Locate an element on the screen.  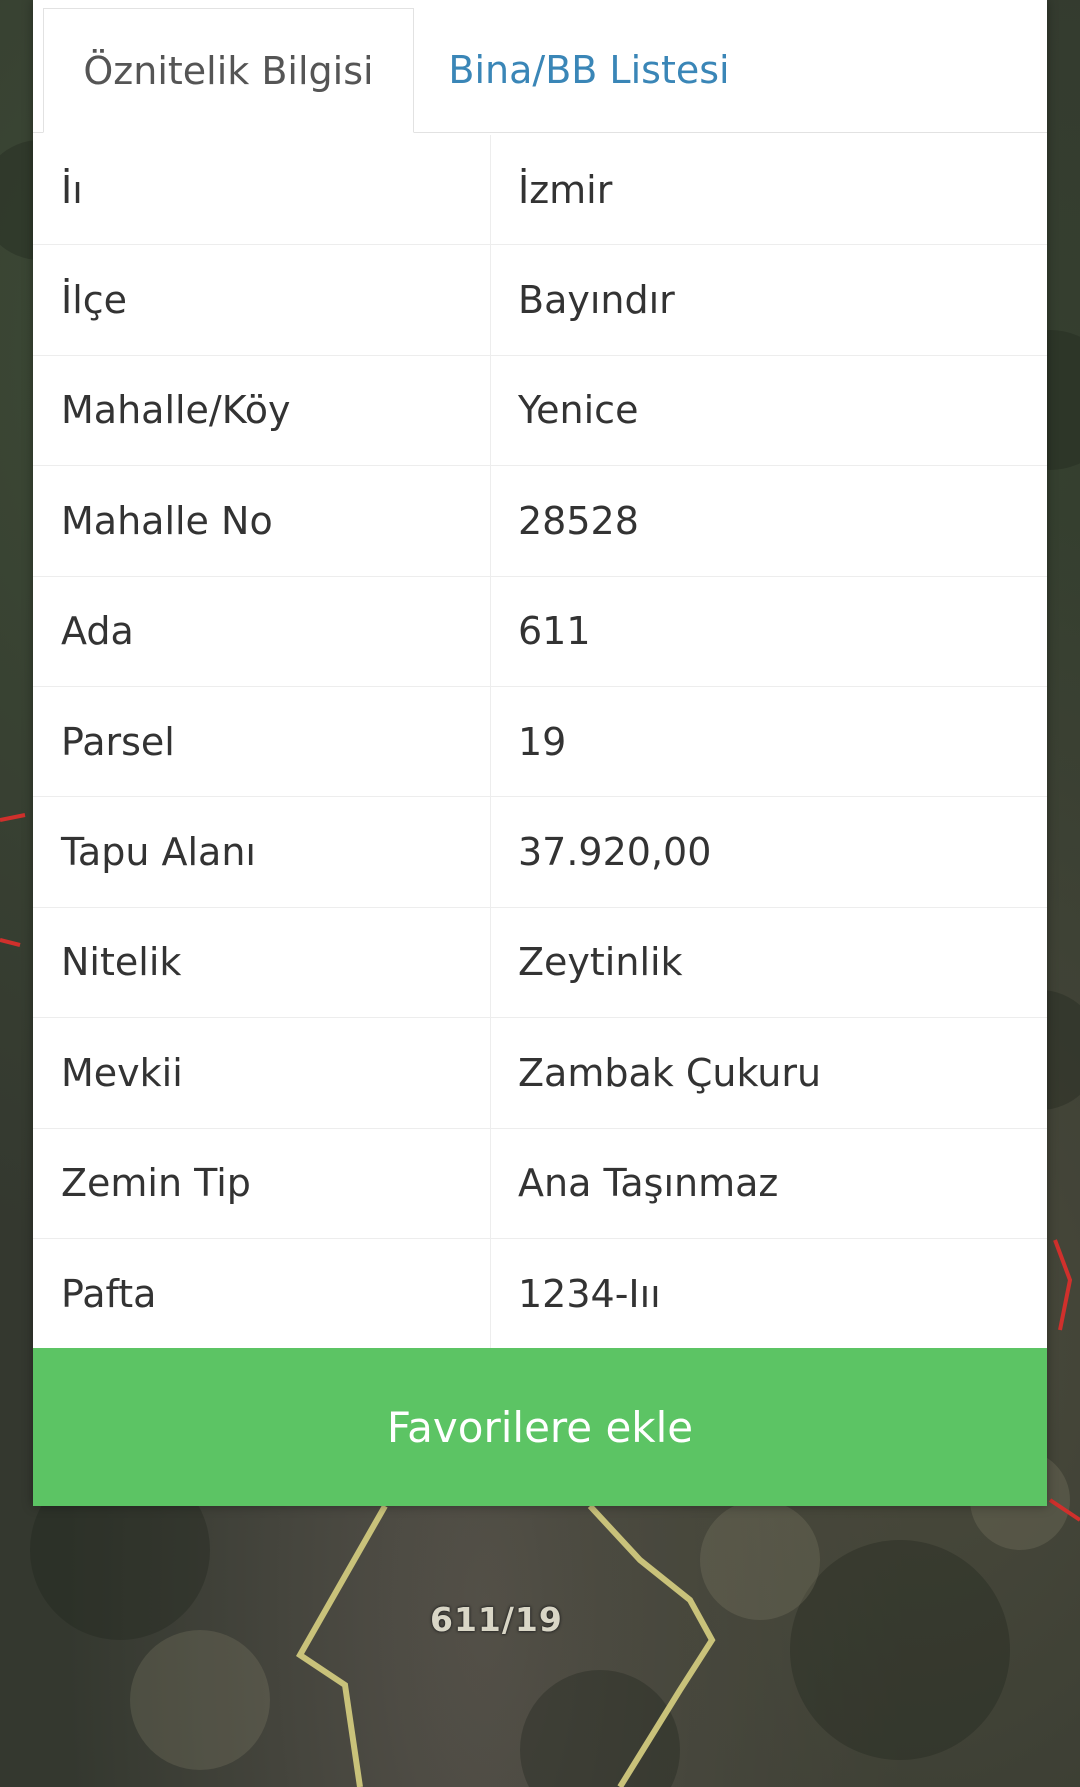
row-label: Mahalle No is located at coordinates (262, 521).